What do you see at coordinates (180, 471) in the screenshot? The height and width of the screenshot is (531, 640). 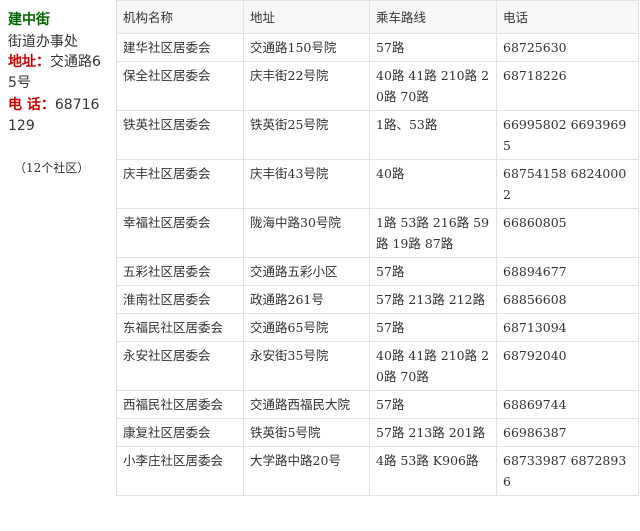 I see `cell-name: 小李庄社区居委会` at bounding box center [180, 471].